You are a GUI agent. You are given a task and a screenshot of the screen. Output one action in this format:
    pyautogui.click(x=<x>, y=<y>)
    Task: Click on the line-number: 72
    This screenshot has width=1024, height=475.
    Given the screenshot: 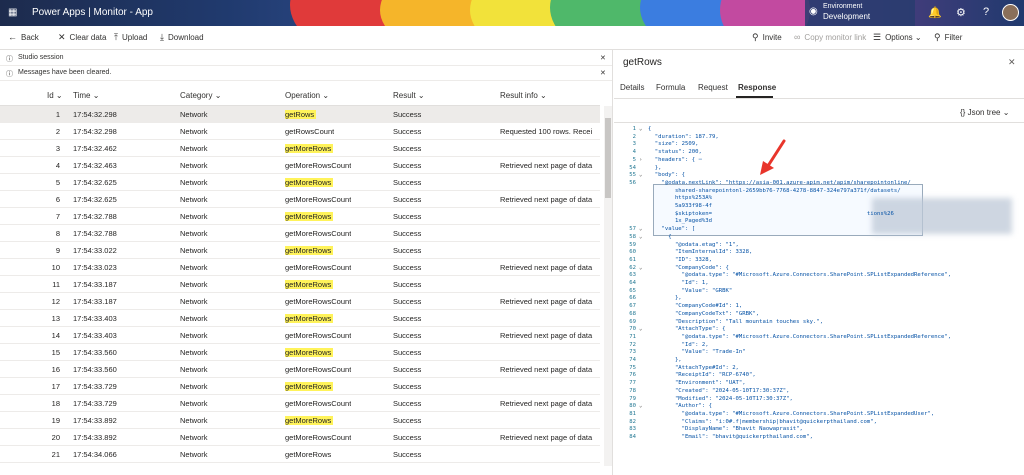 What is the action you would take?
    pyautogui.click(x=632, y=344)
    